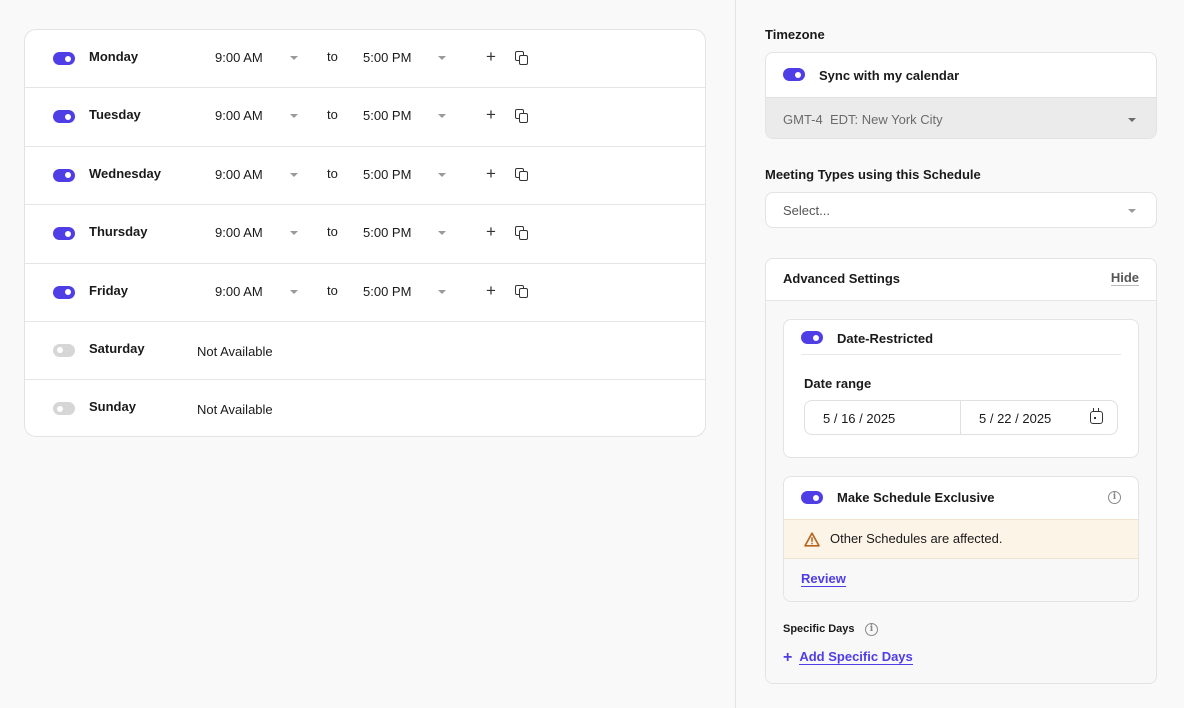 The image size is (1184, 708). I want to click on exclusive-schedule-toggle, so click(812, 497).